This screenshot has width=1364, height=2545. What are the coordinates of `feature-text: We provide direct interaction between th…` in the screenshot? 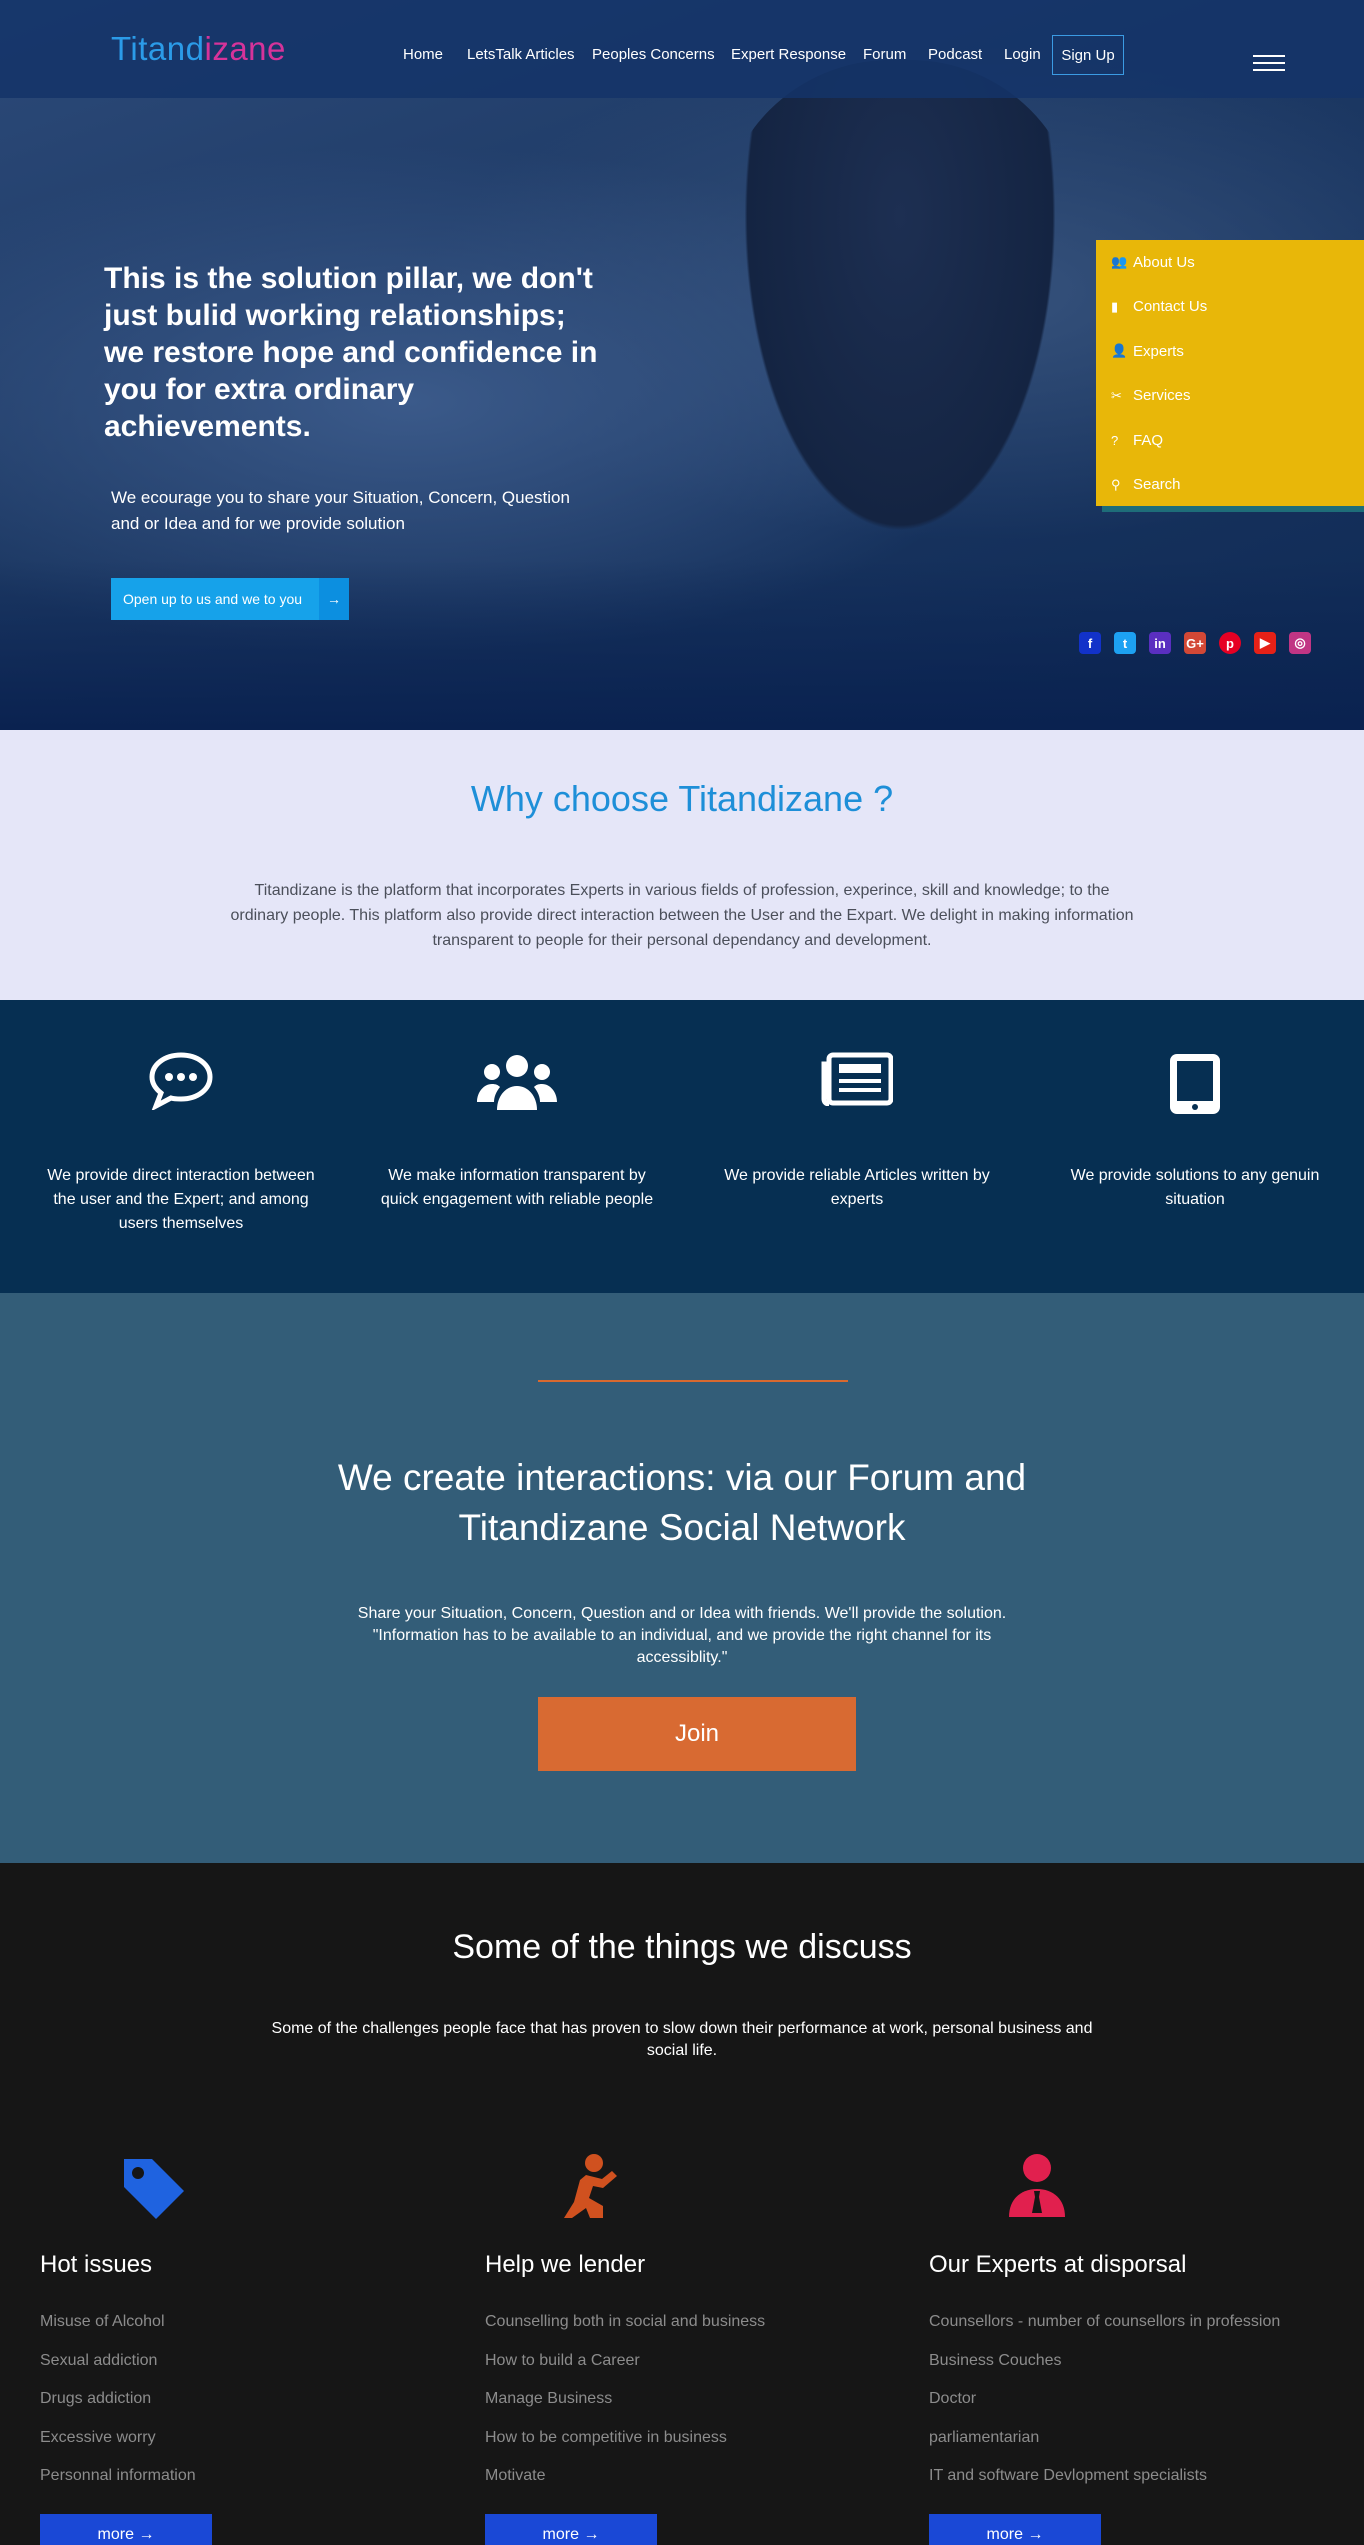 It's located at (181, 1199).